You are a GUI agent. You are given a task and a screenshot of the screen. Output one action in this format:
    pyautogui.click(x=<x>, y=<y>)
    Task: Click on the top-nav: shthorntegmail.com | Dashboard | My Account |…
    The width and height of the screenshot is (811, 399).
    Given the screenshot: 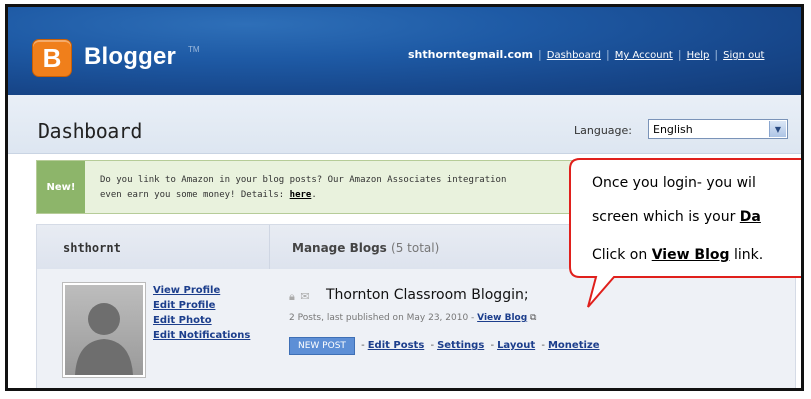 What is the action you would take?
    pyautogui.click(x=586, y=54)
    